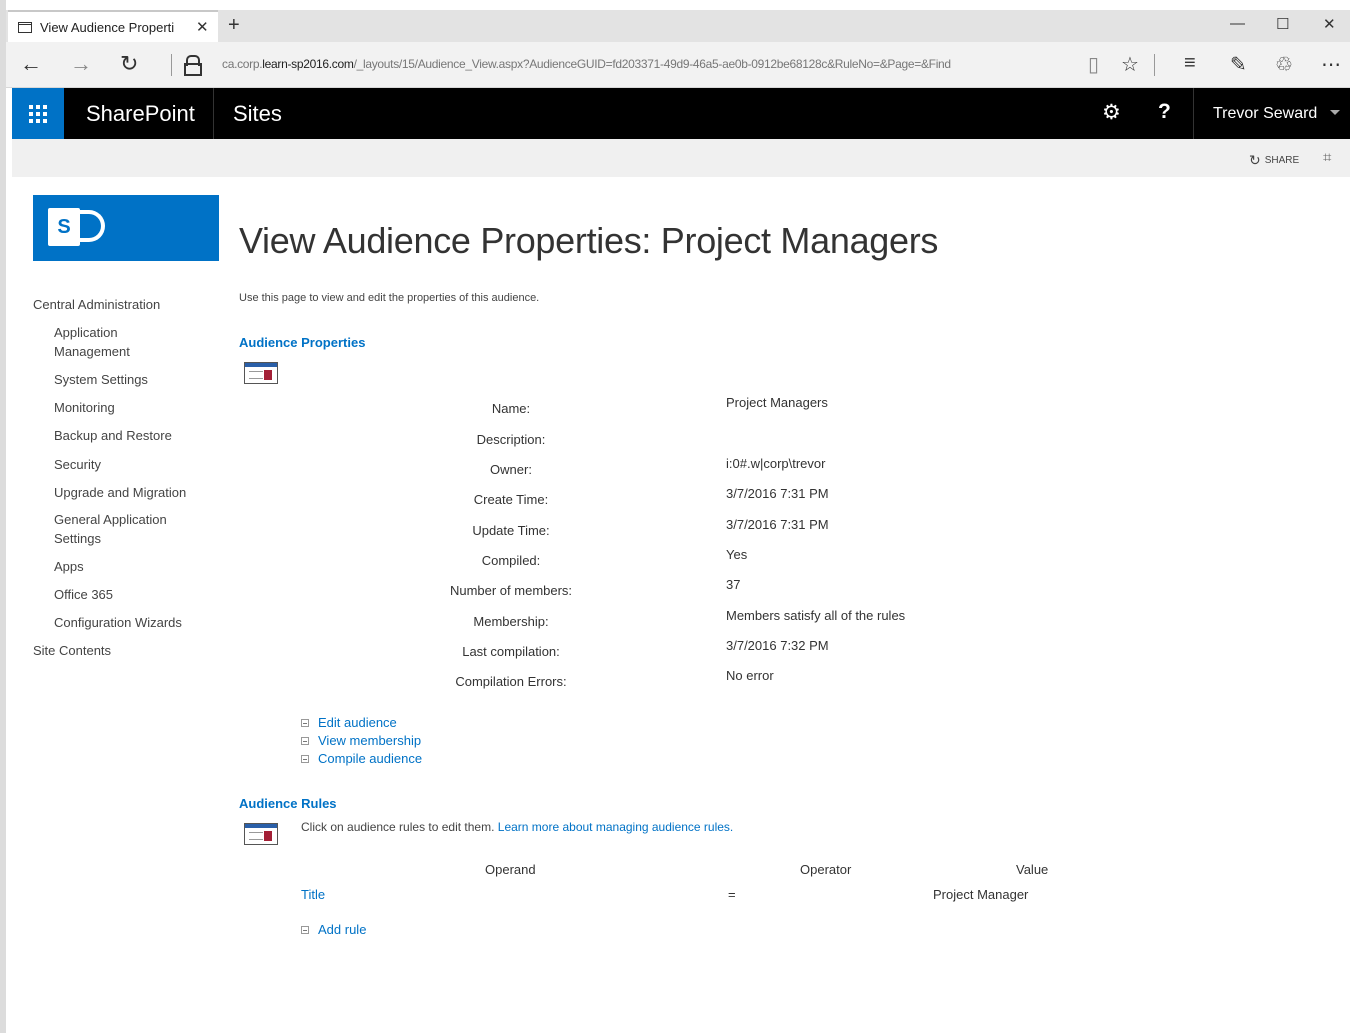 The image size is (1350, 1033). What do you see at coordinates (511, 621) in the screenshot?
I see `property-label: Membership:` at bounding box center [511, 621].